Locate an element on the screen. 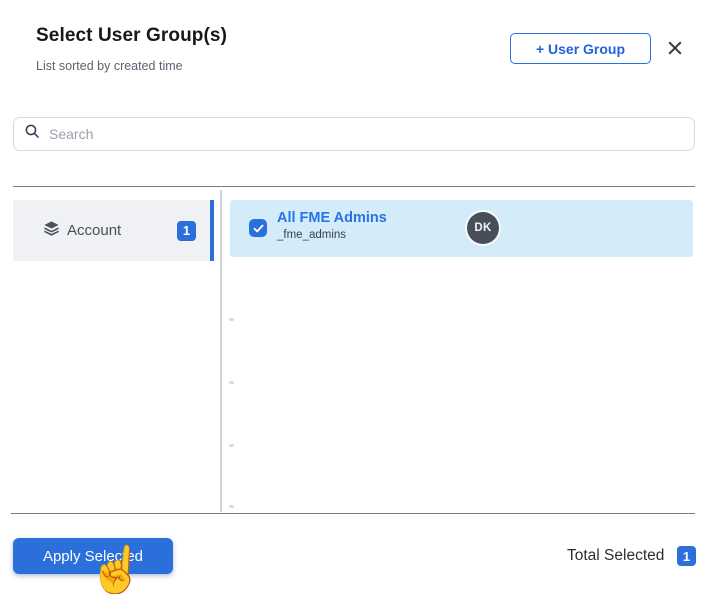 The width and height of the screenshot is (718, 594). sidebar-selected-indicator is located at coordinates (212, 230).